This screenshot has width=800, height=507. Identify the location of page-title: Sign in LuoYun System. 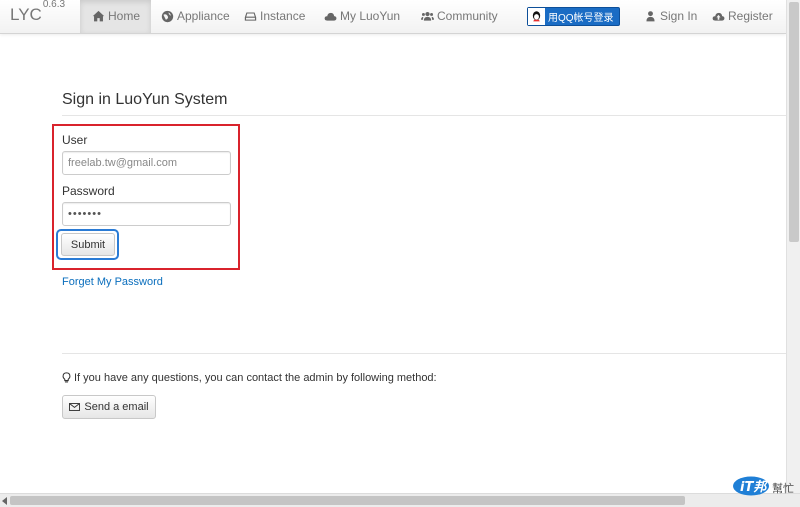
(145, 99).